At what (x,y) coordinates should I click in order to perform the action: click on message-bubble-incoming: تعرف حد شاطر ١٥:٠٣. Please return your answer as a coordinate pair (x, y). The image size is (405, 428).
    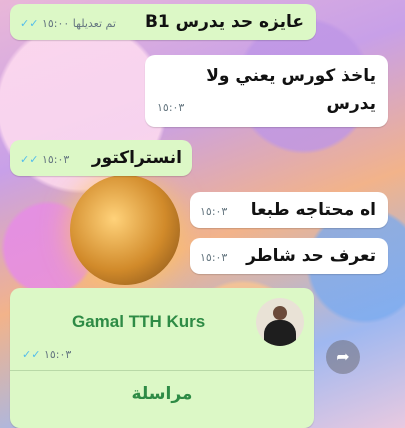
    Looking at the image, I should click on (289, 256).